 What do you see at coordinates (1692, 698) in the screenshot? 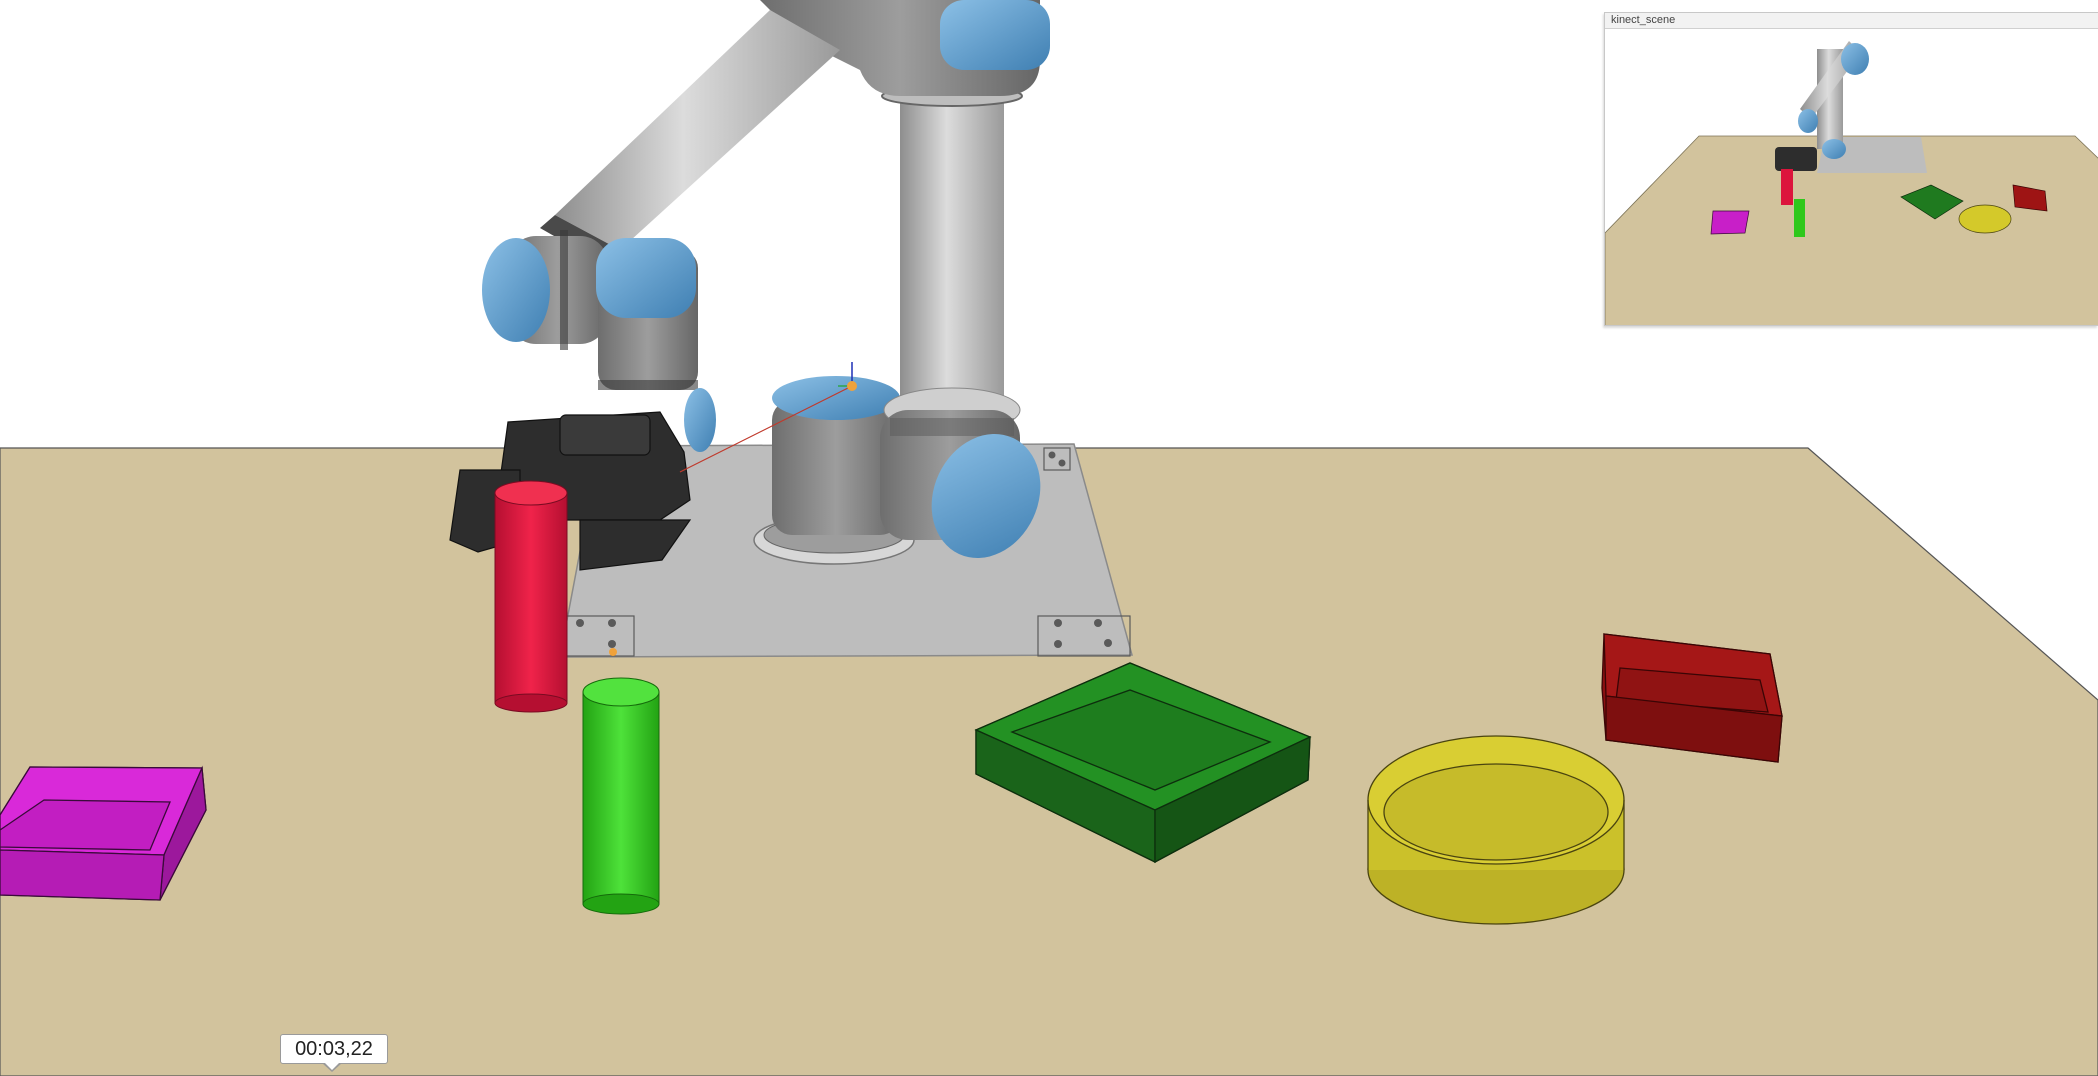
I see `red-box` at bounding box center [1692, 698].